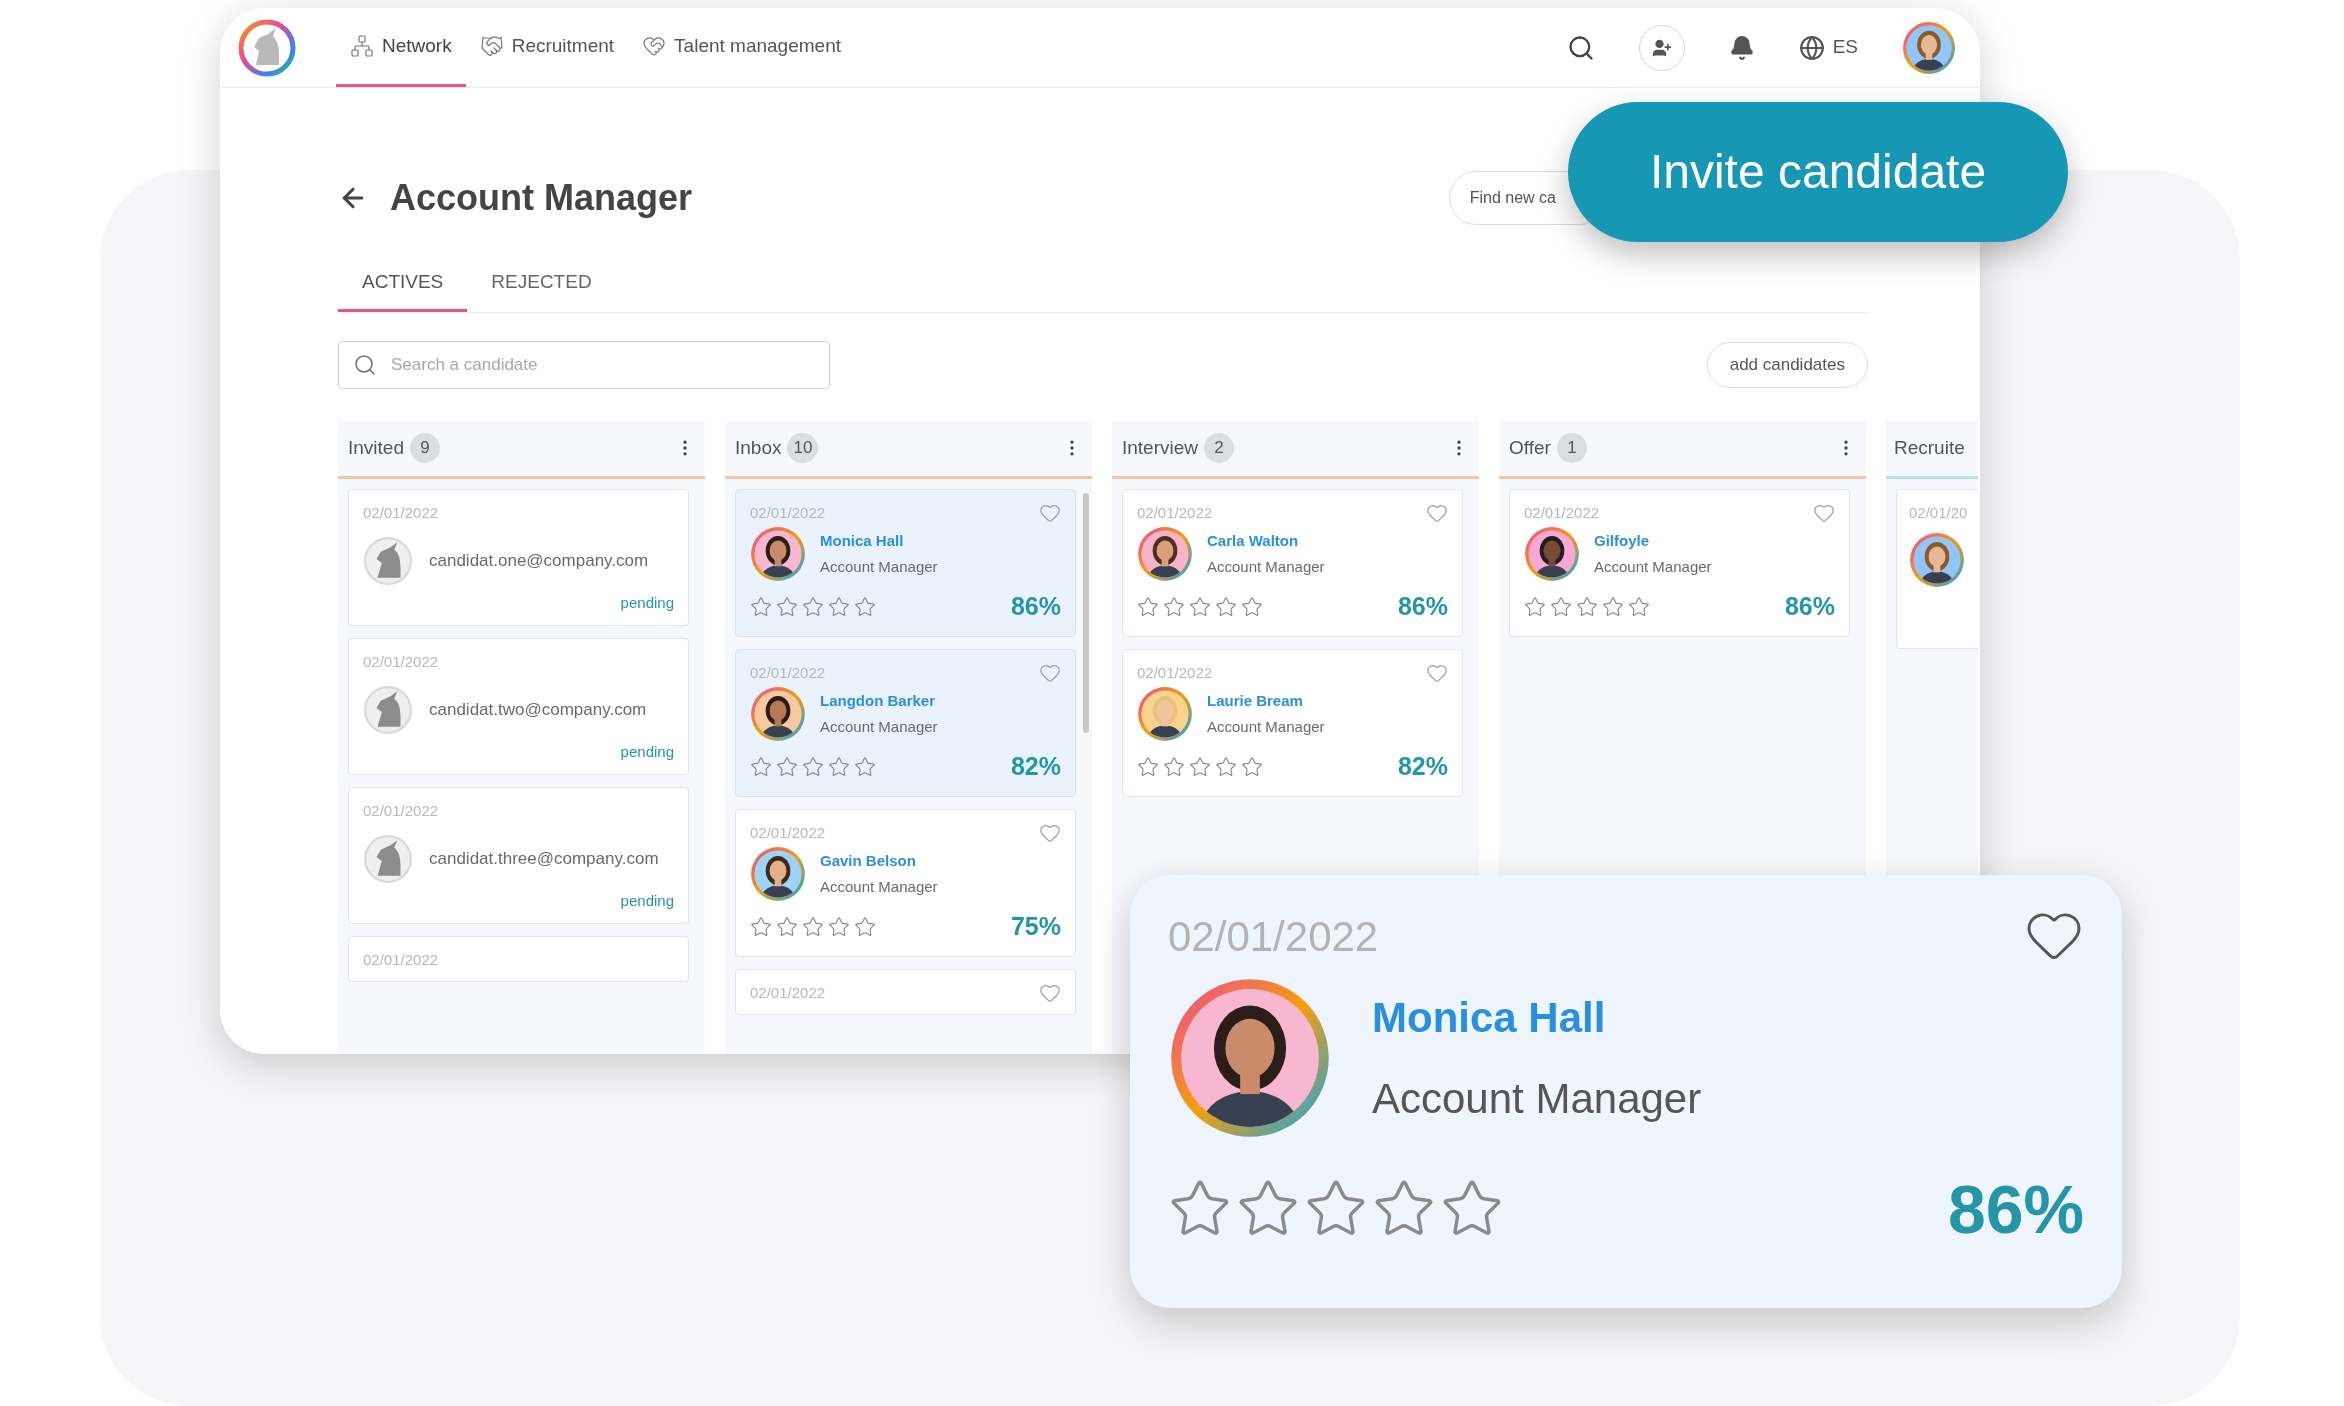 The image size is (2344, 1406). Describe the element at coordinates (1741, 47) in the screenshot. I see `bell-icon` at that location.